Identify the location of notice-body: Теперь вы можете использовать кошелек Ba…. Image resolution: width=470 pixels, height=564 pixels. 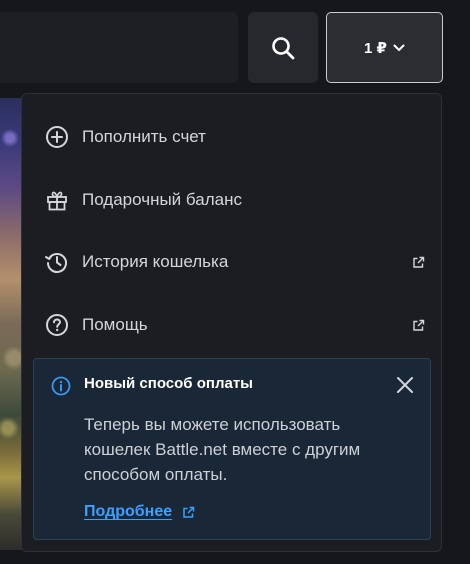
(222, 449).